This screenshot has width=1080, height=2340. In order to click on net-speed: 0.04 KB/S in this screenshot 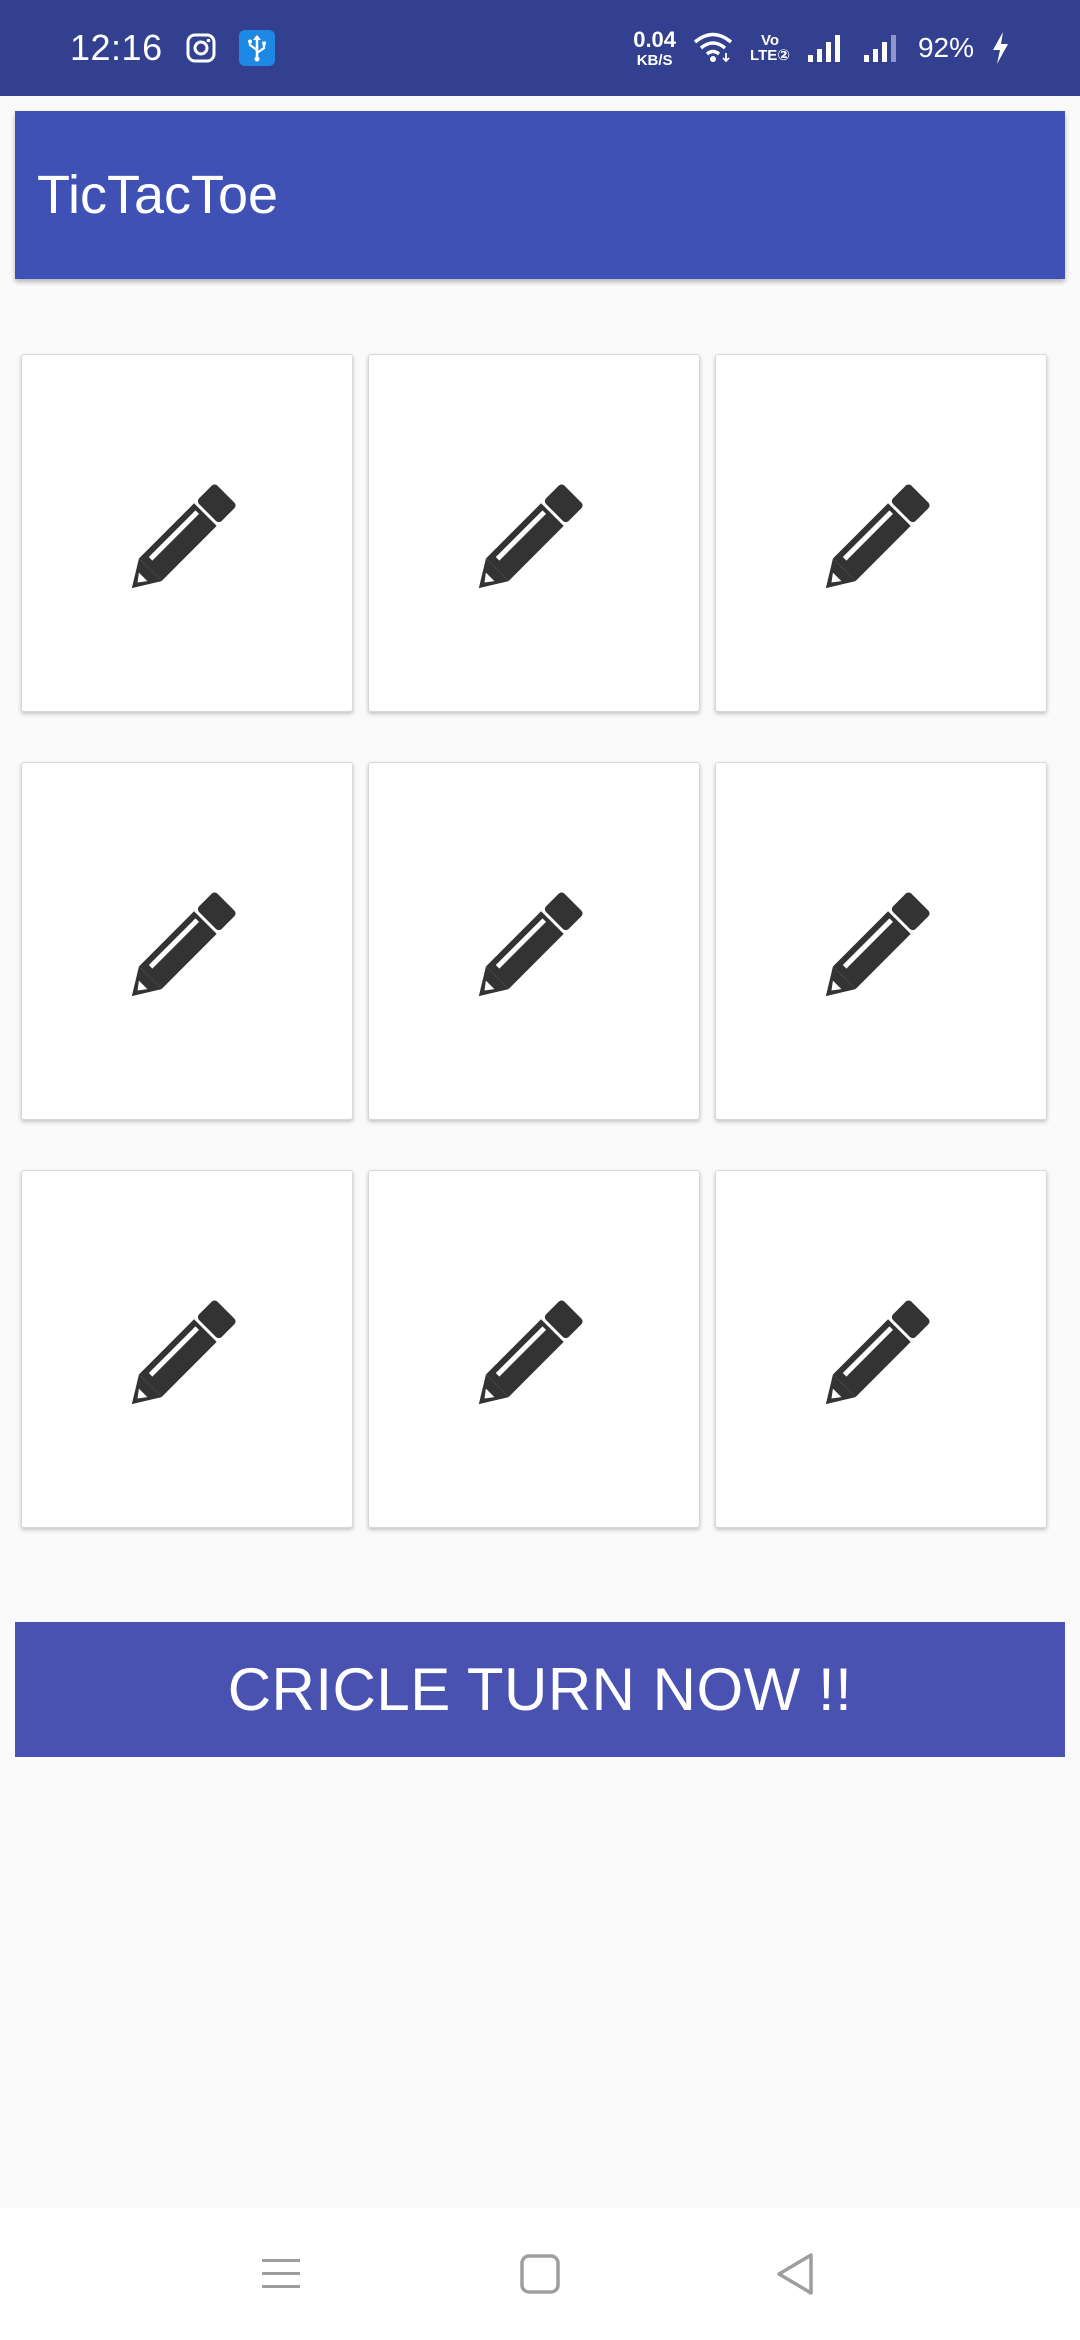, I will do `click(655, 47)`.